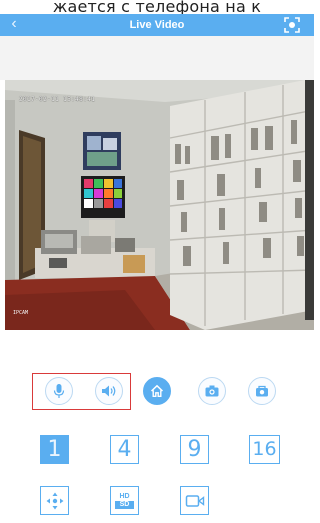 The width and height of the screenshot is (320, 523). Describe the element at coordinates (194, 449) in the screenshot. I see `split-view-9: 9` at that location.